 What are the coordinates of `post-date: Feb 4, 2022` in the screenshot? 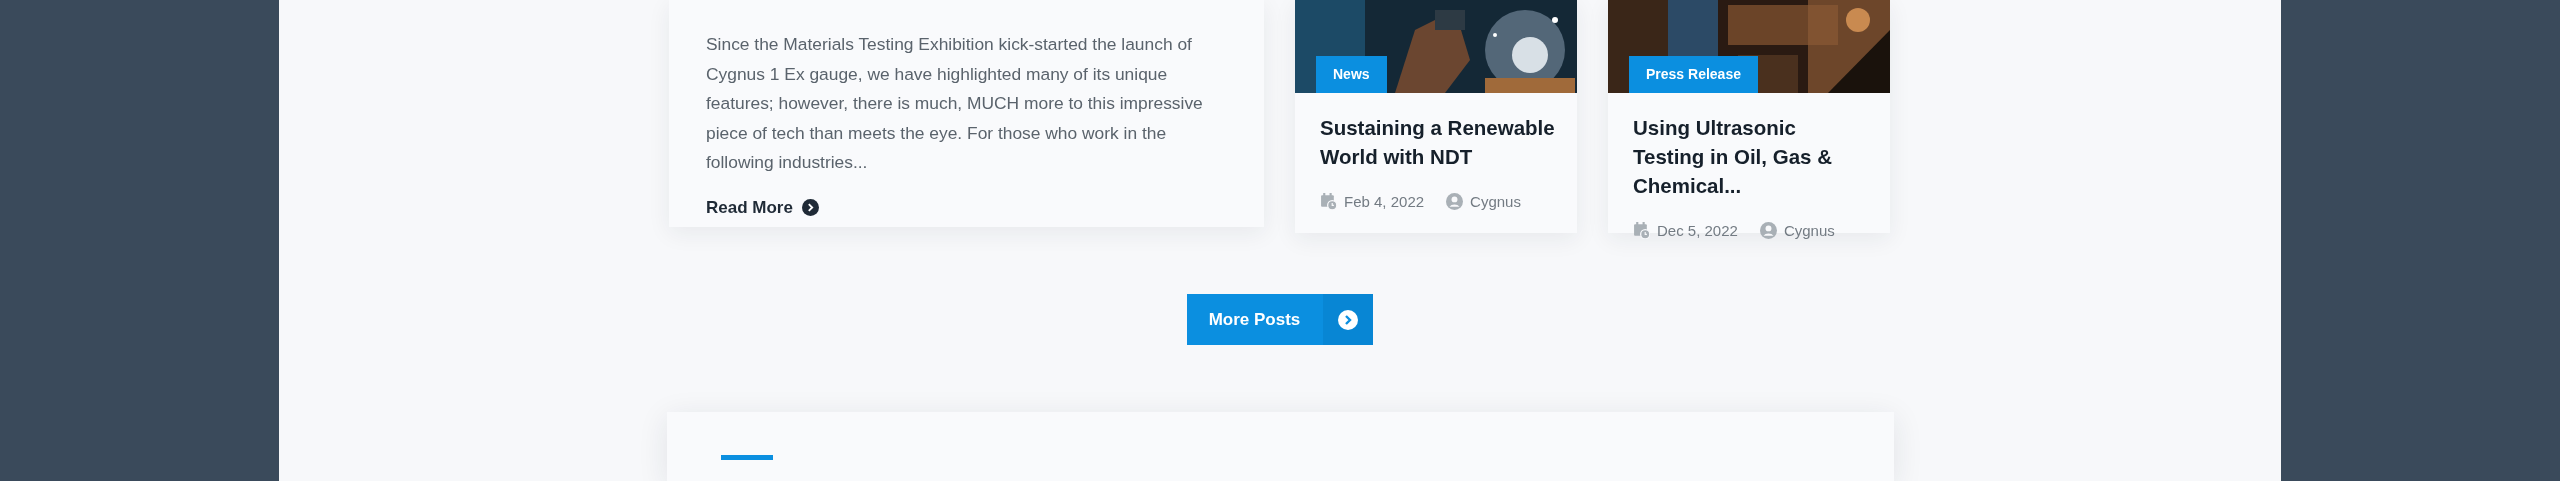 It's located at (1384, 201).